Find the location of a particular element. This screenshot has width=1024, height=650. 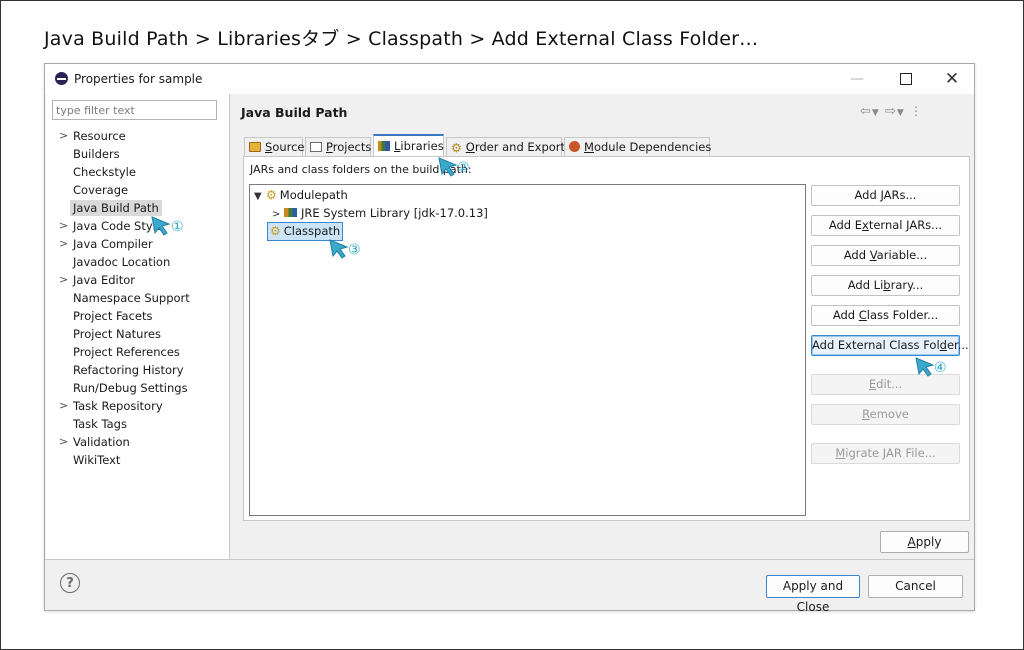

tree-item-java-editor: > Java Editor is located at coordinates (137, 280).